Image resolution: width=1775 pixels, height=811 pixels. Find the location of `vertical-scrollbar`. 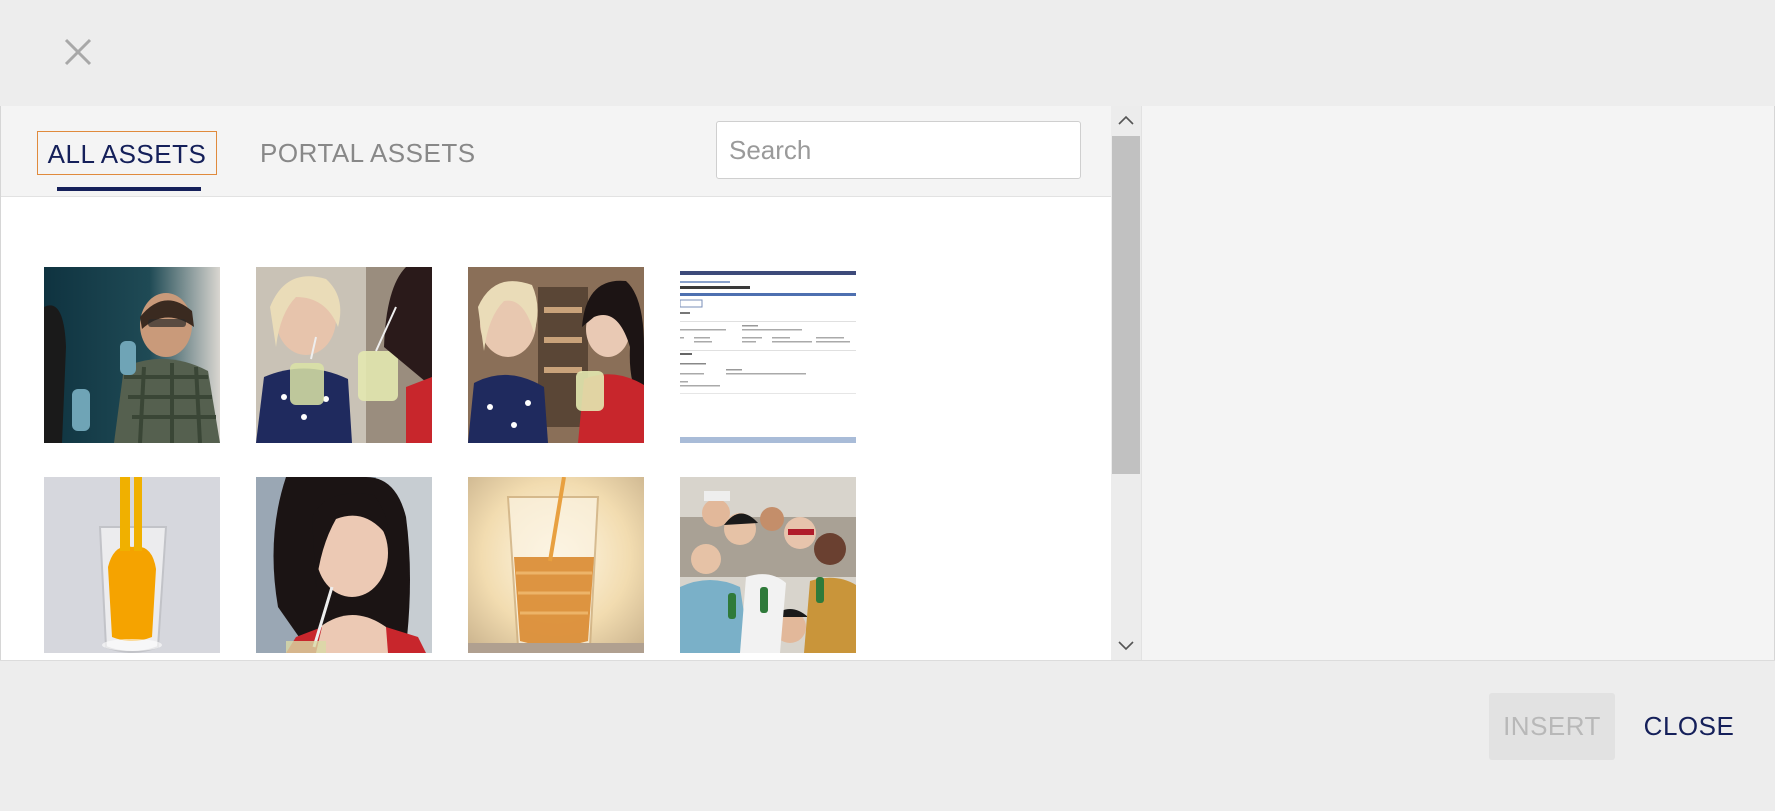

vertical-scrollbar is located at coordinates (1126, 383).